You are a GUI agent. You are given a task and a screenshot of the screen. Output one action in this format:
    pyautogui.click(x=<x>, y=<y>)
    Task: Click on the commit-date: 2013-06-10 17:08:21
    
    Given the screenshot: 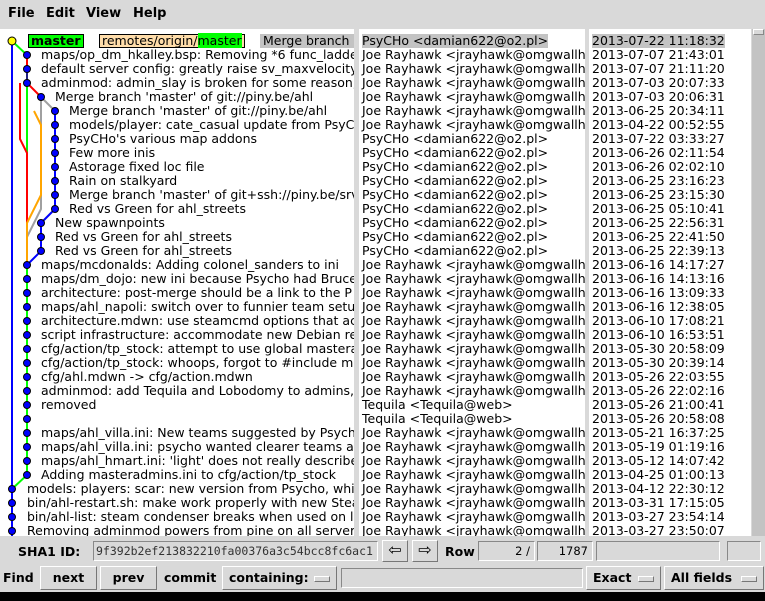 What is the action you would take?
    pyautogui.click(x=658, y=321)
    